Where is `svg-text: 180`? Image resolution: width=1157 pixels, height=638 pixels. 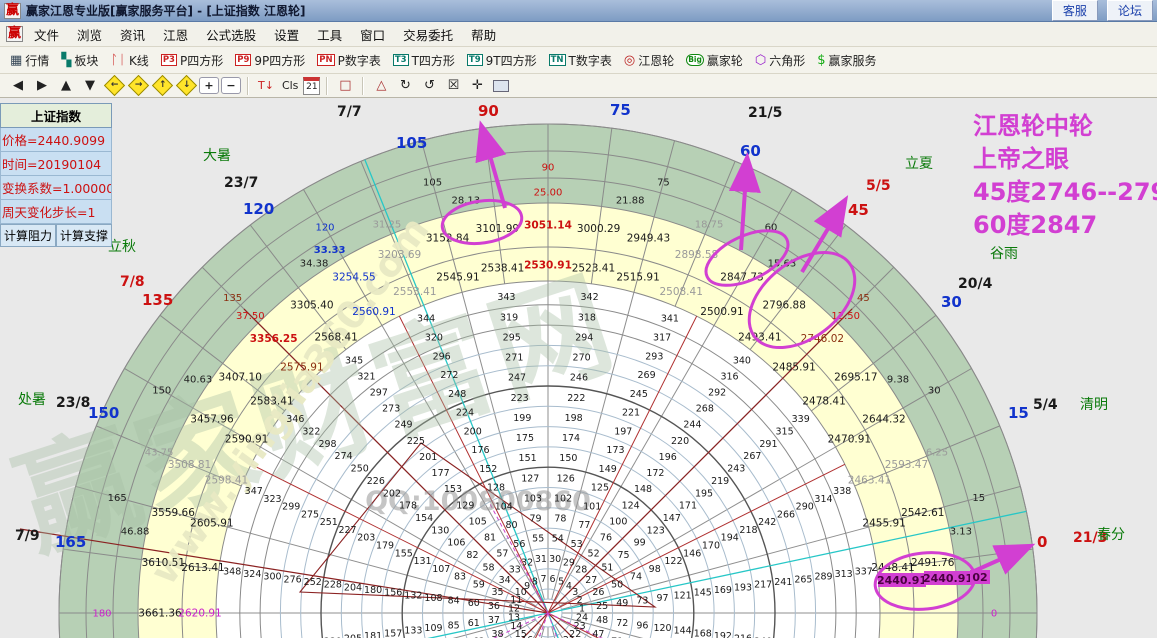
svg-text: 180 is located at coordinates (373, 590).